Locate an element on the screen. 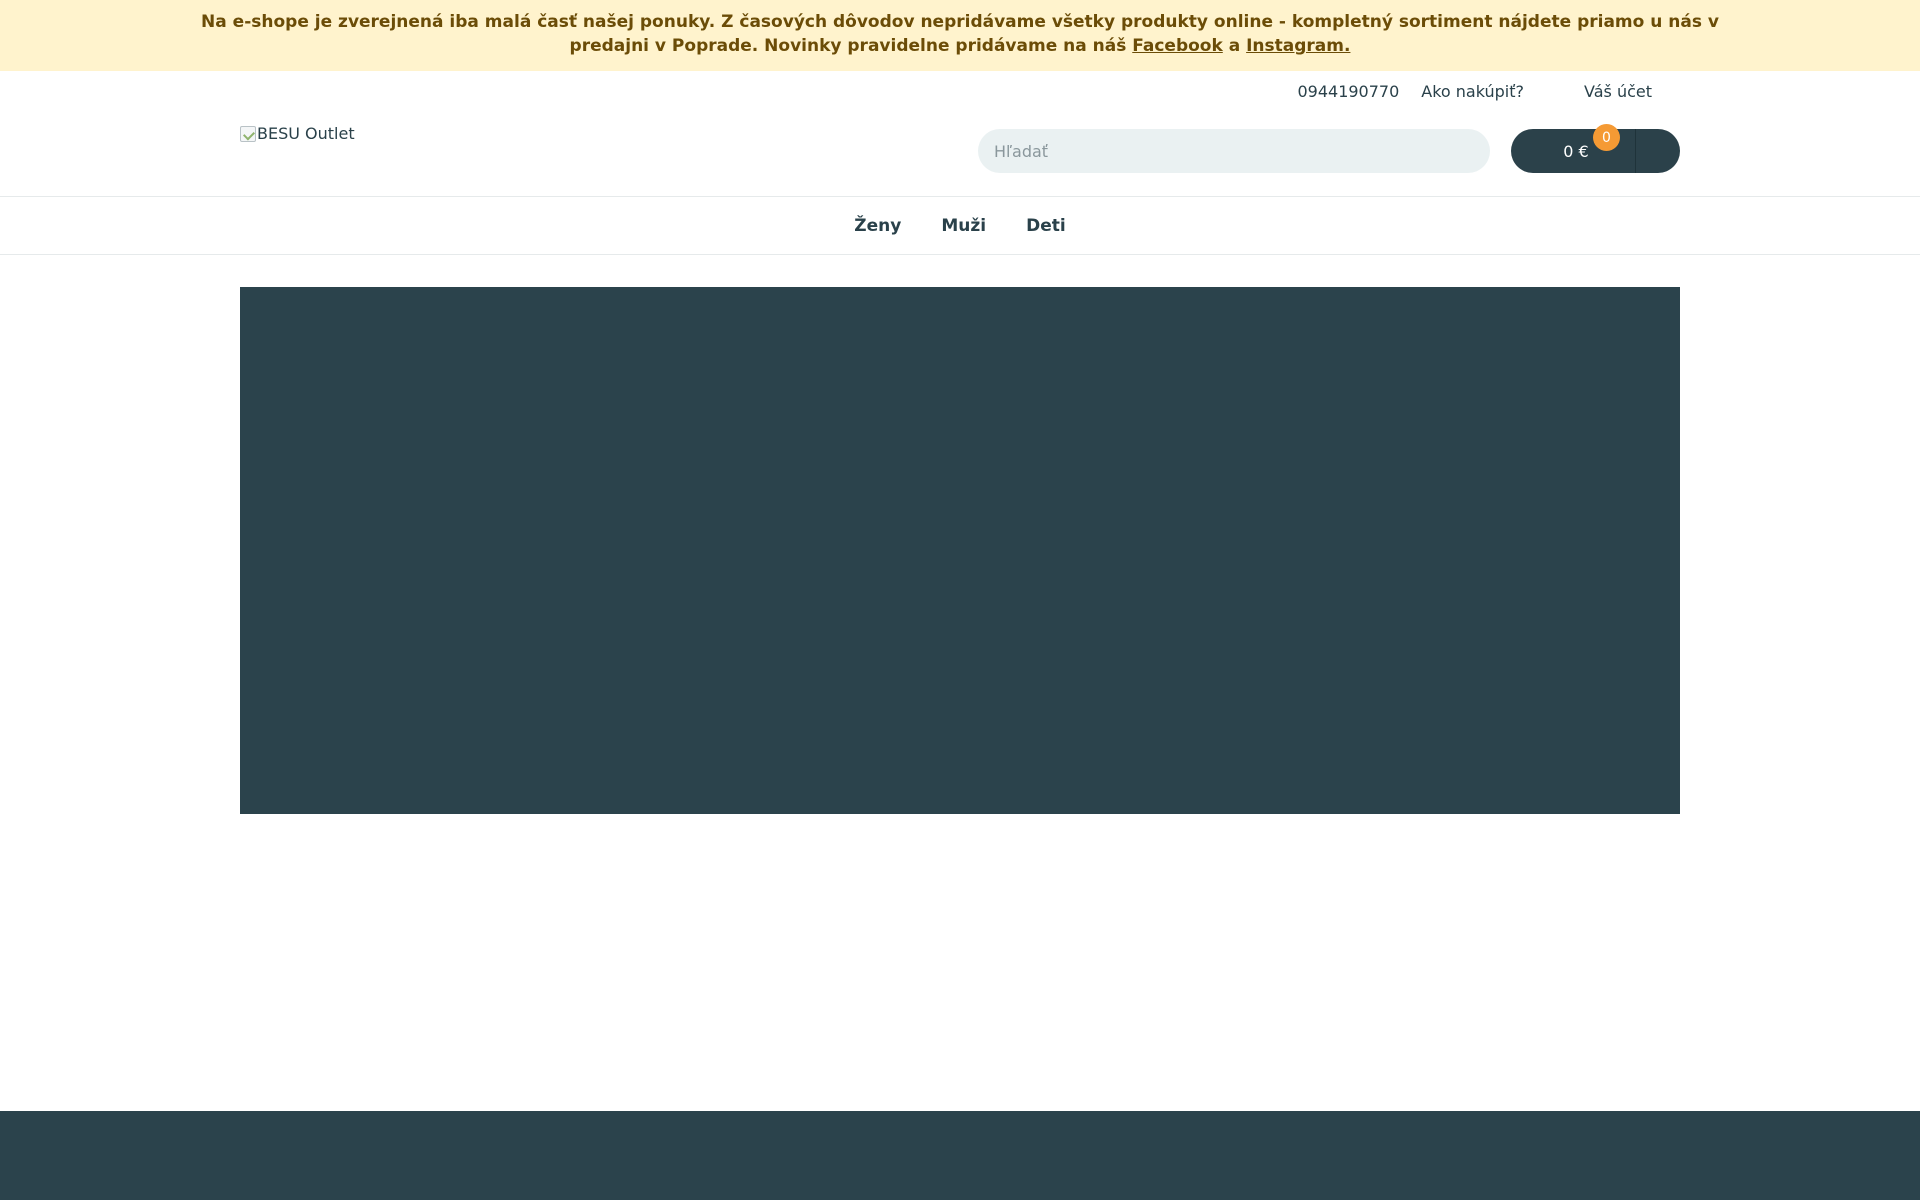 This screenshot has height=1200, width=1920. nav-item-muzi: Muži is located at coordinates (963, 226).